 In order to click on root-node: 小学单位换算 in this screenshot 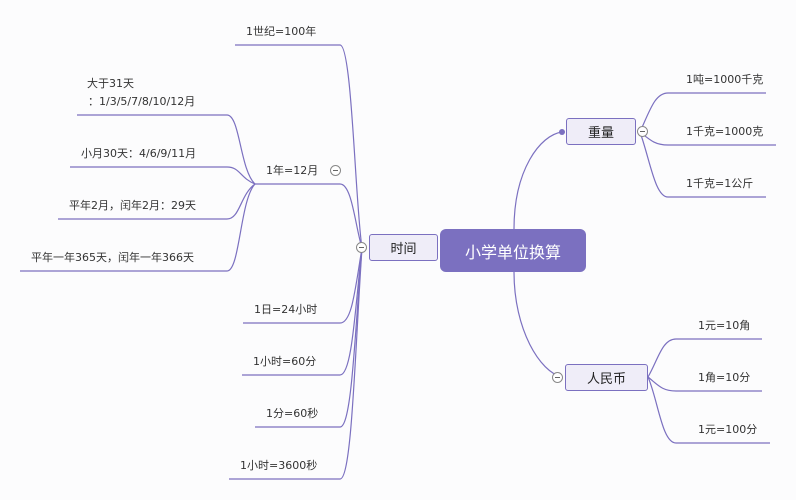, I will do `click(513, 250)`.